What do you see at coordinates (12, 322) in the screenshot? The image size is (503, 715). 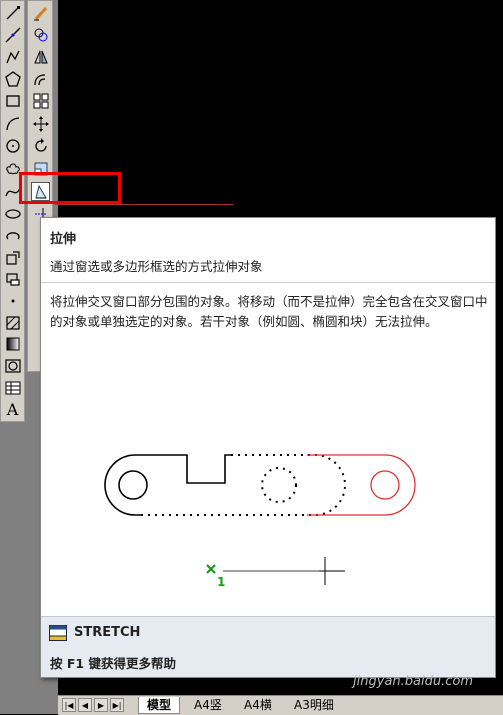 I see `hatch-icon` at bounding box center [12, 322].